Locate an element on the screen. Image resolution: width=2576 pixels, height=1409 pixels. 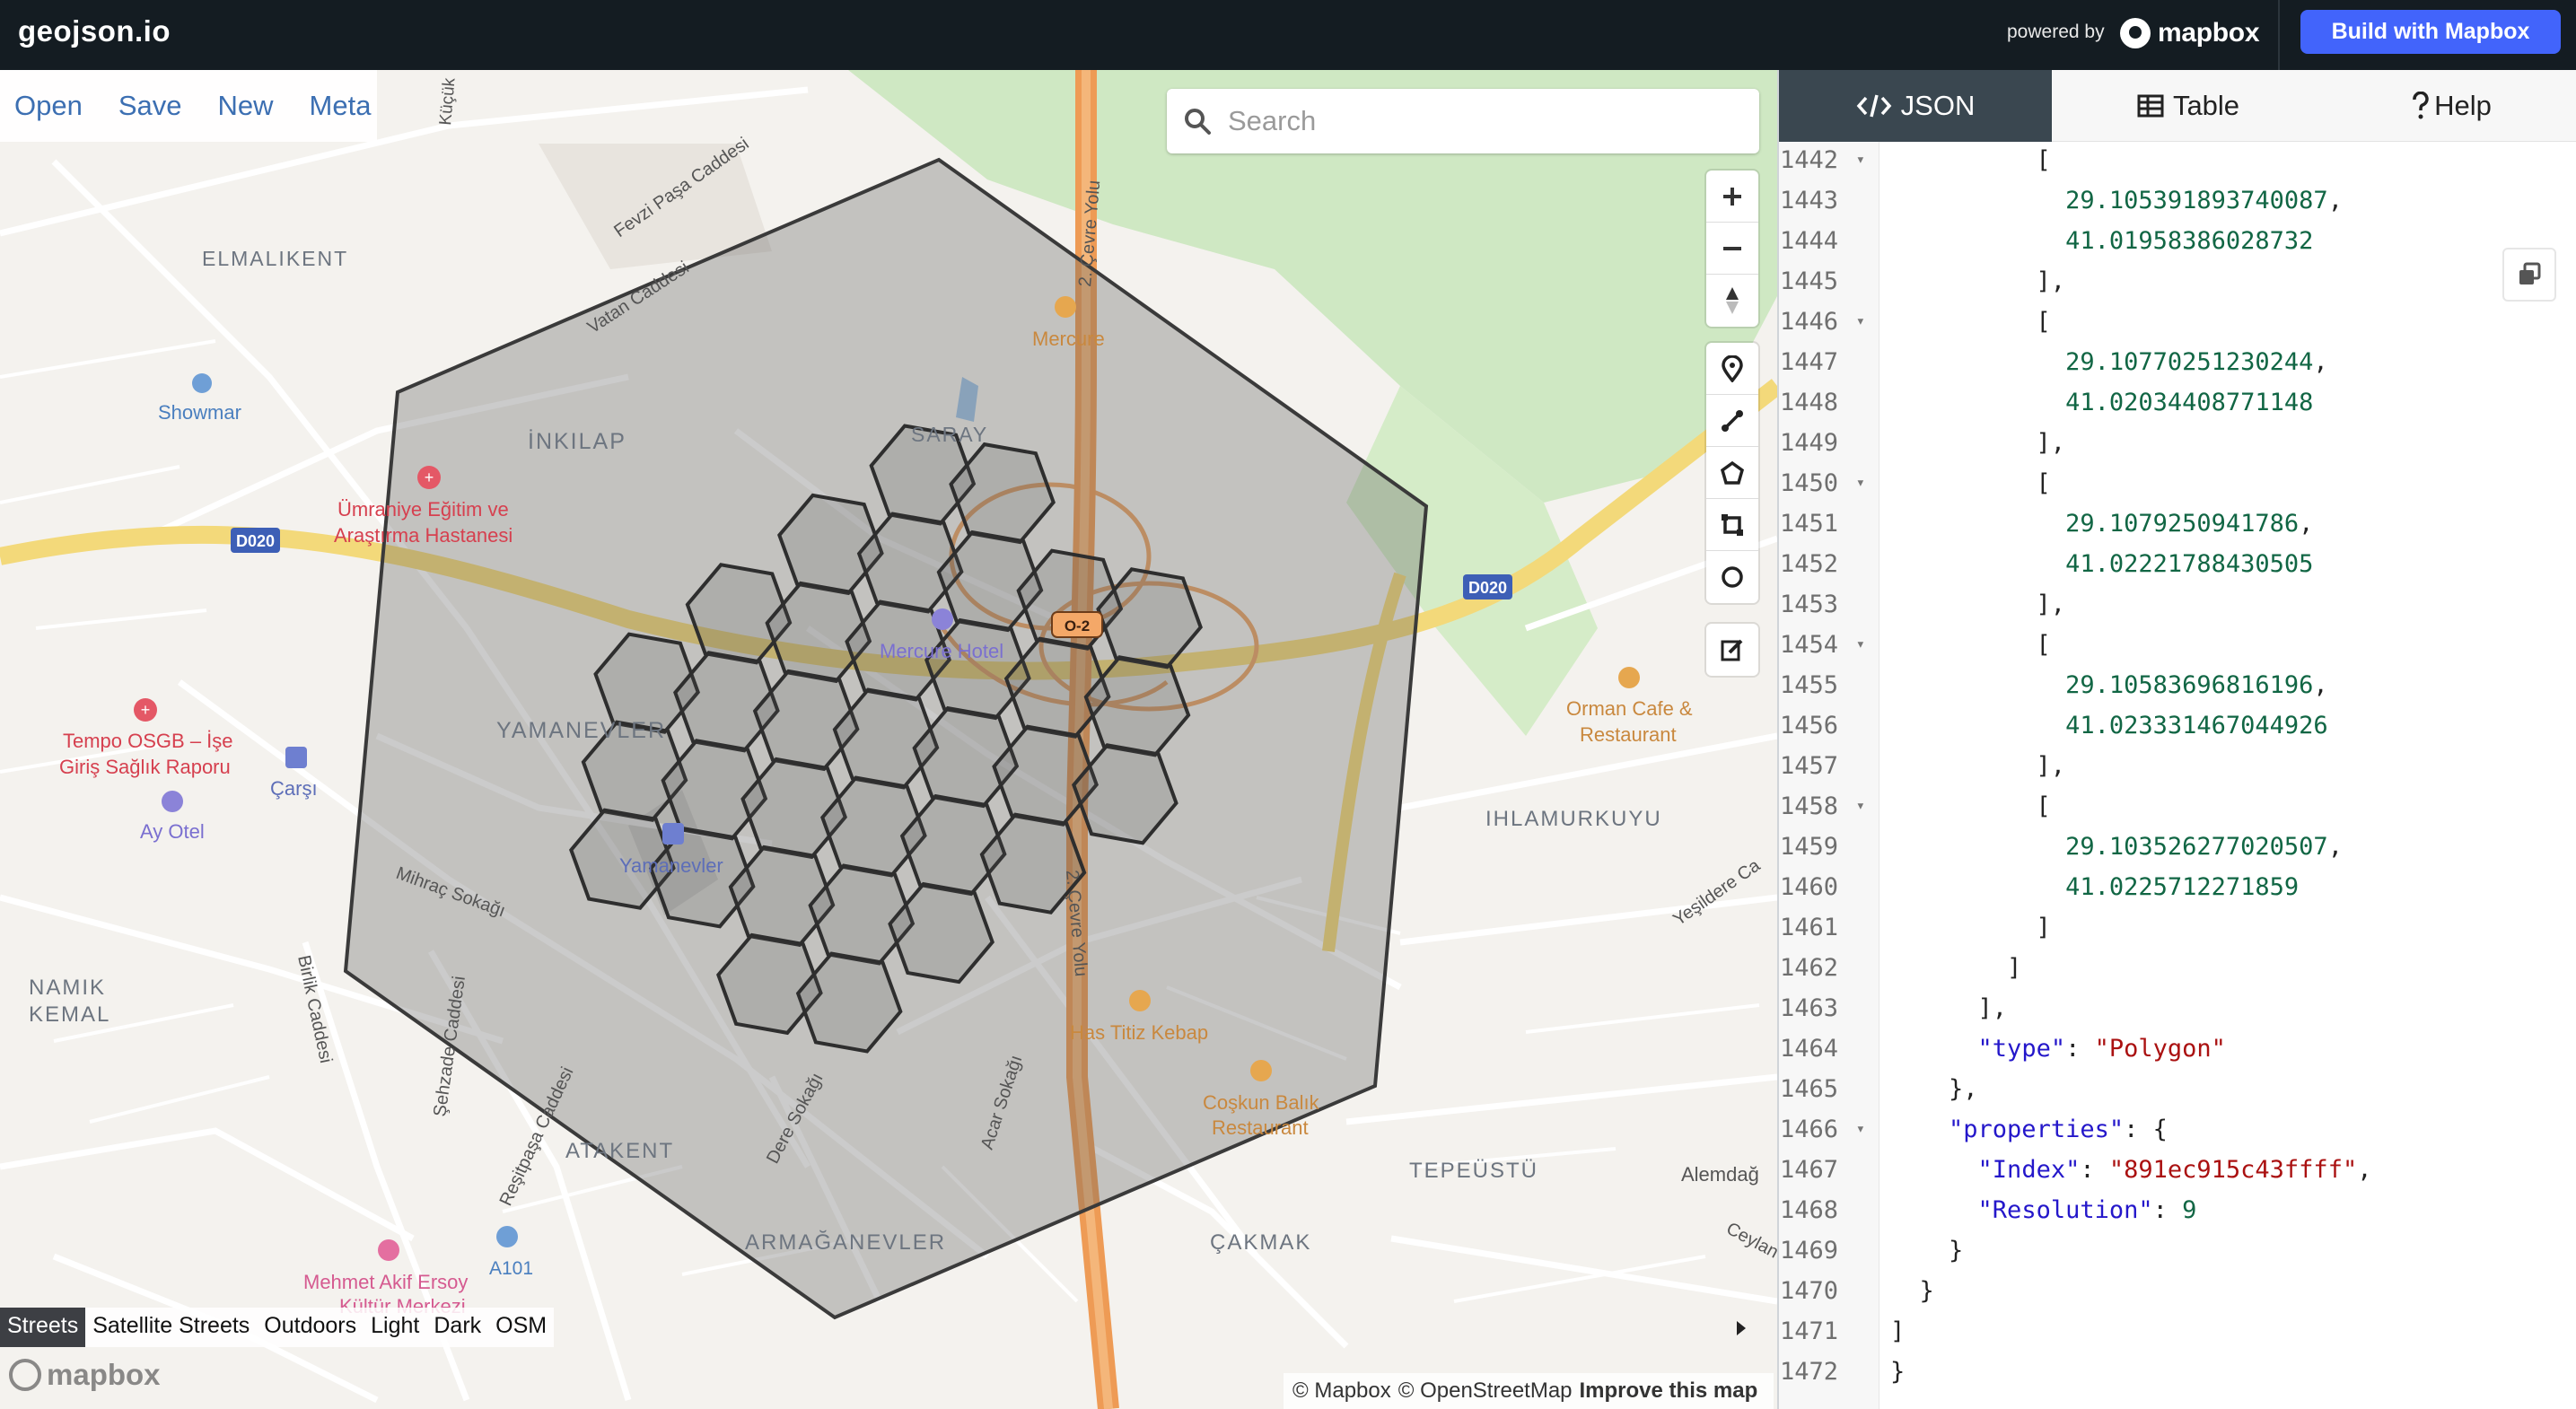
menu-meta: Meta is located at coordinates (341, 106).